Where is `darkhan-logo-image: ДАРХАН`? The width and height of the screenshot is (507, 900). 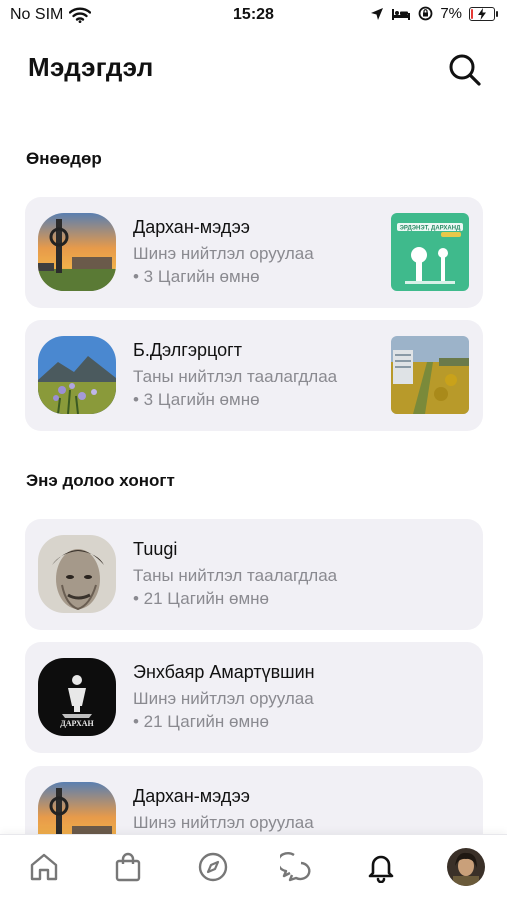
darkhan-logo-image: ДАРХАН is located at coordinates (77, 697).